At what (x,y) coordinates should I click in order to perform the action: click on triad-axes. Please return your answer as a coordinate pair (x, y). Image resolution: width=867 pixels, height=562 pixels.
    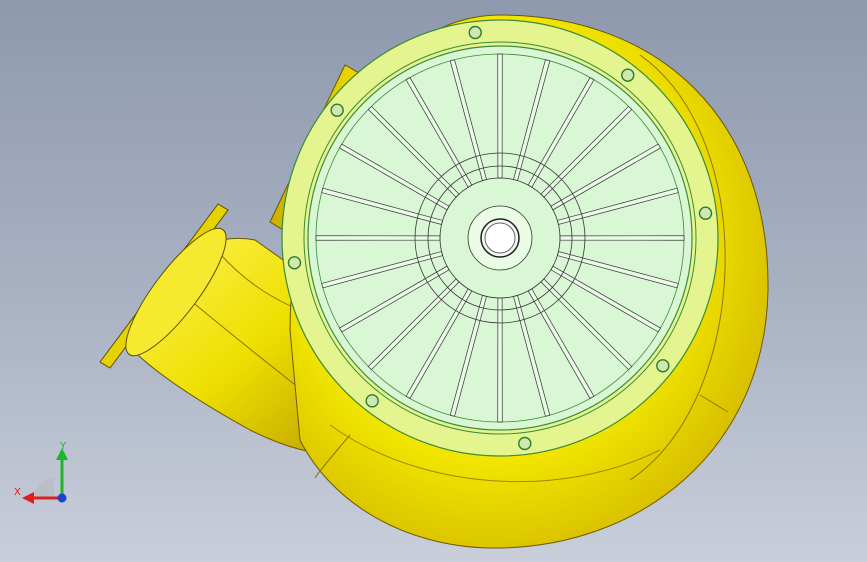
    Looking at the image, I should click on (45, 476).